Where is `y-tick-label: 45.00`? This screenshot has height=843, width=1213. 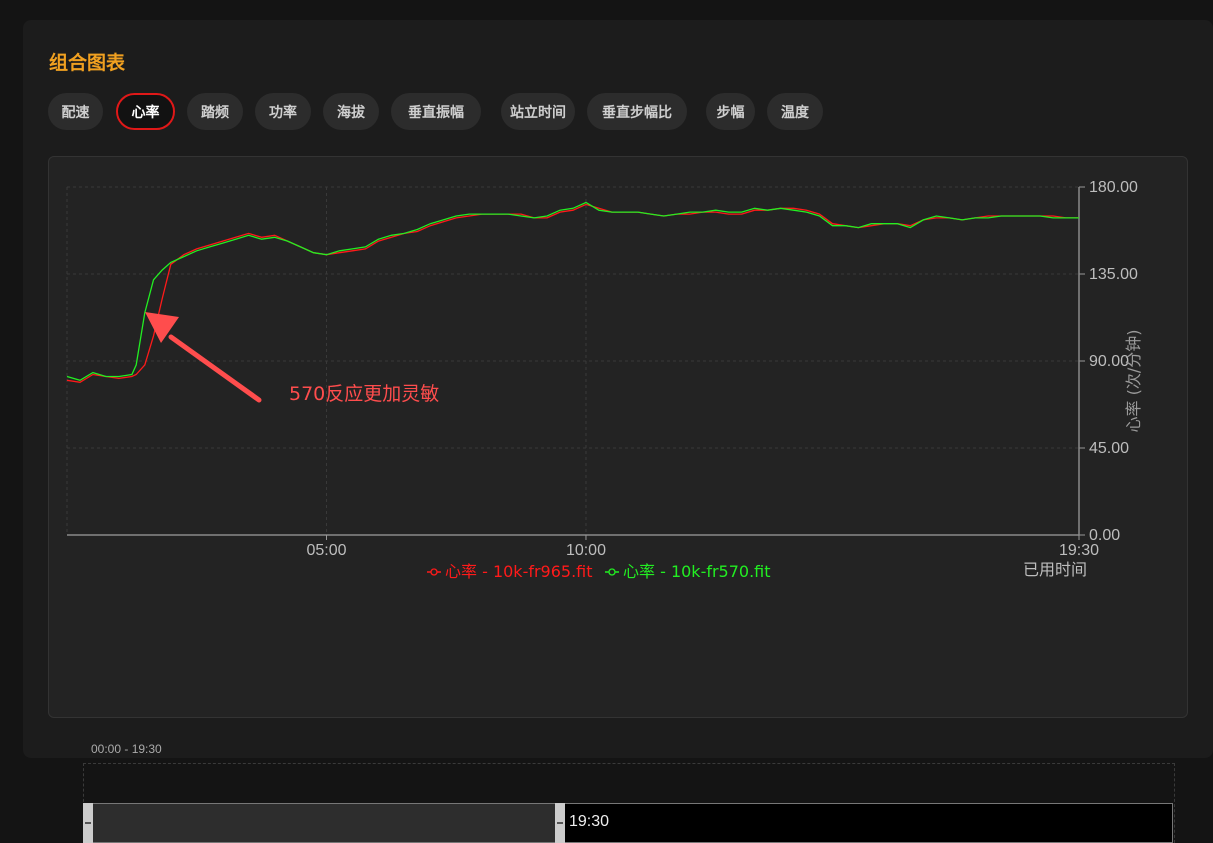 y-tick-label: 45.00 is located at coordinates (1109, 448).